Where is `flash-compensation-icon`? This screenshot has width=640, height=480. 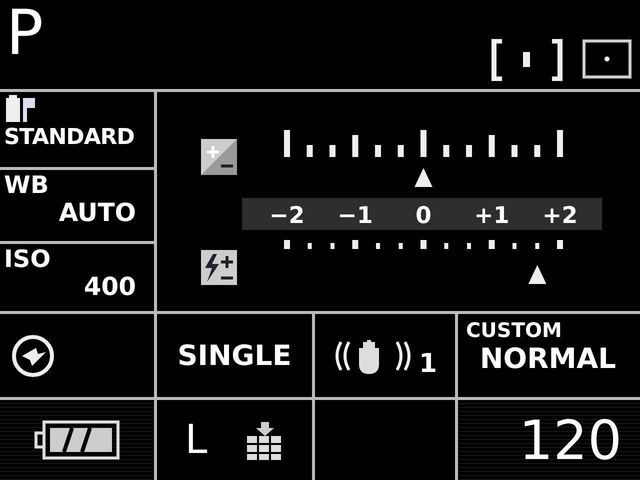
flash-compensation-icon is located at coordinates (219, 267).